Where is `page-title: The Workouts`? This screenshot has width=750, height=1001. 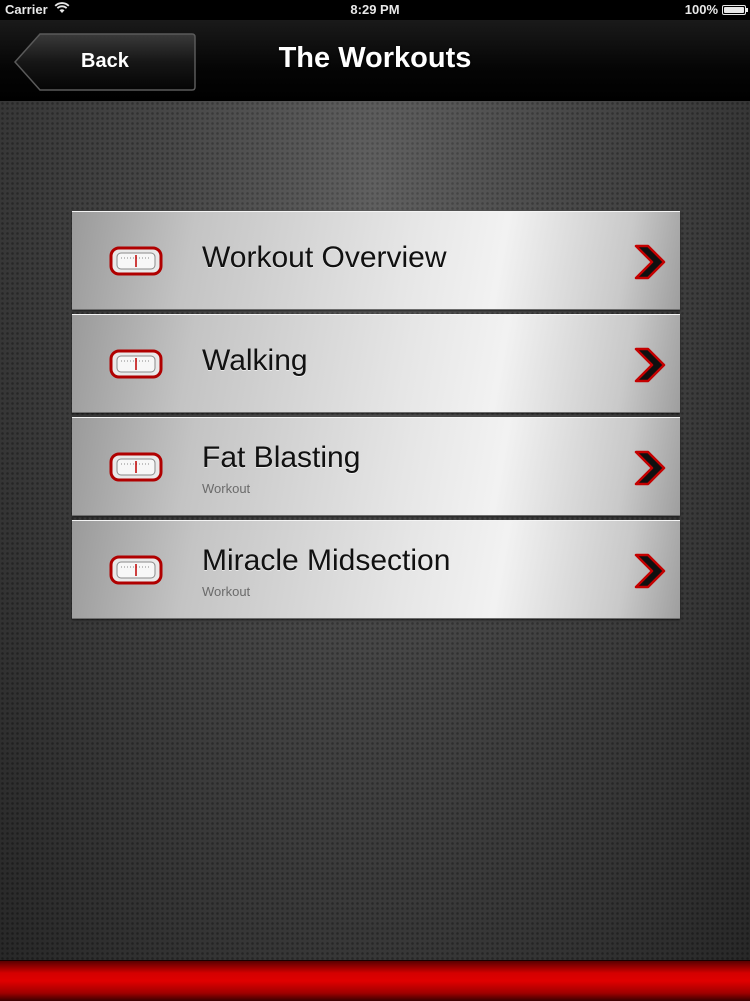 page-title: The Workouts is located at coordinates (375, 58).